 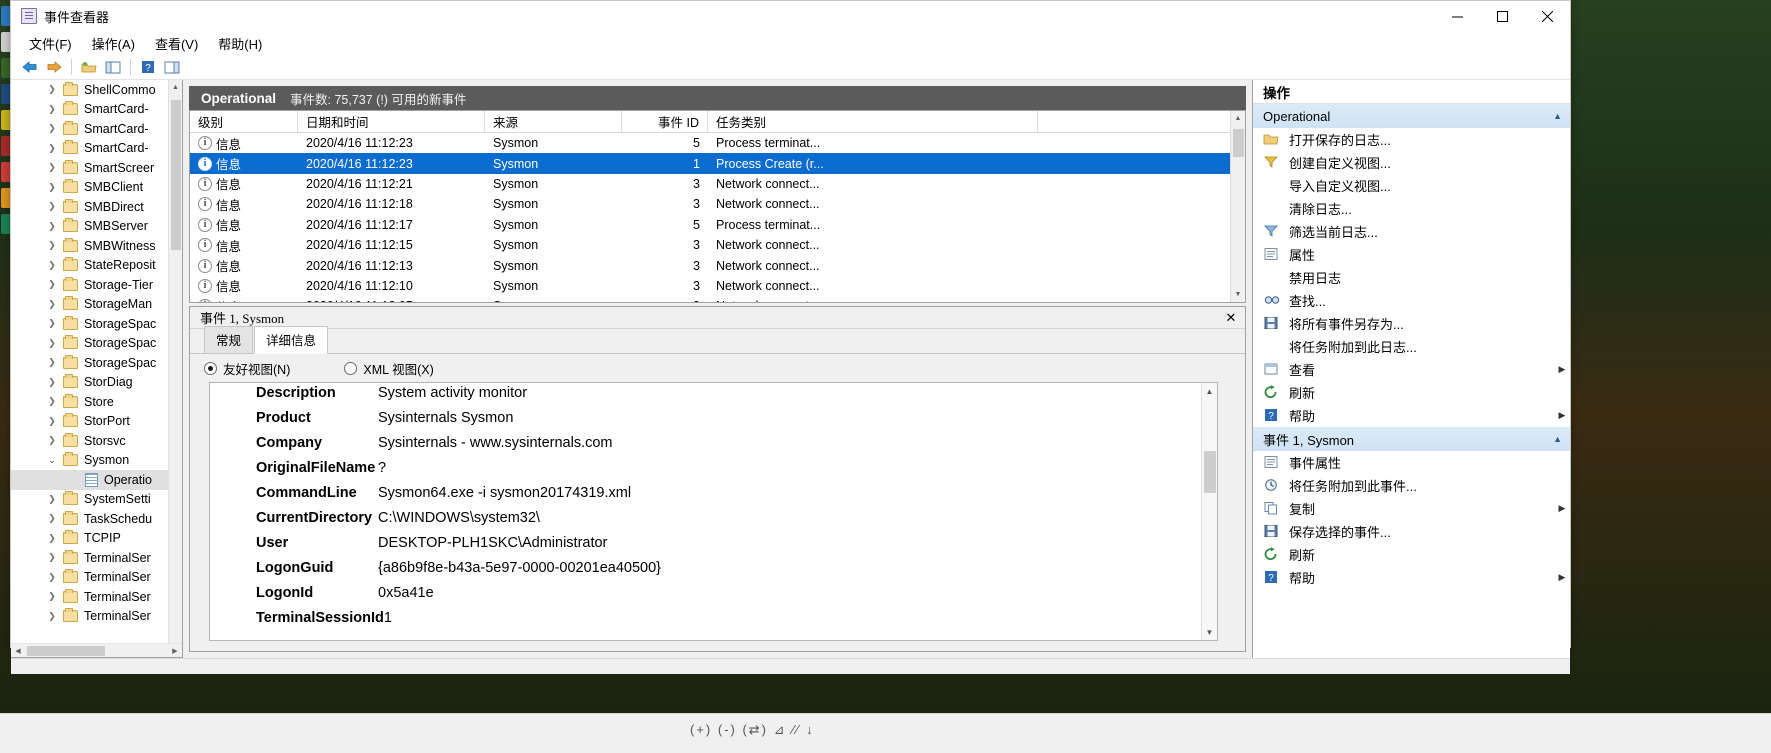 I want to click on action-item-6: 禁用日志, so click(x=1411, y=277).